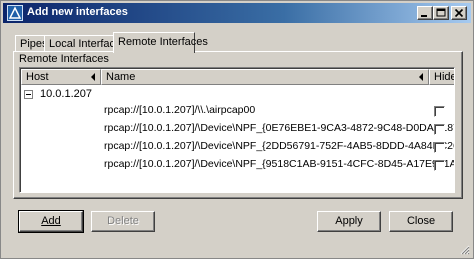 Image resolution: width=474 pixels, height=259 pixels. I want to click on interface-row: rpcap://[10.0.1.207]/\\.\airpcap00, so click(237, 111).